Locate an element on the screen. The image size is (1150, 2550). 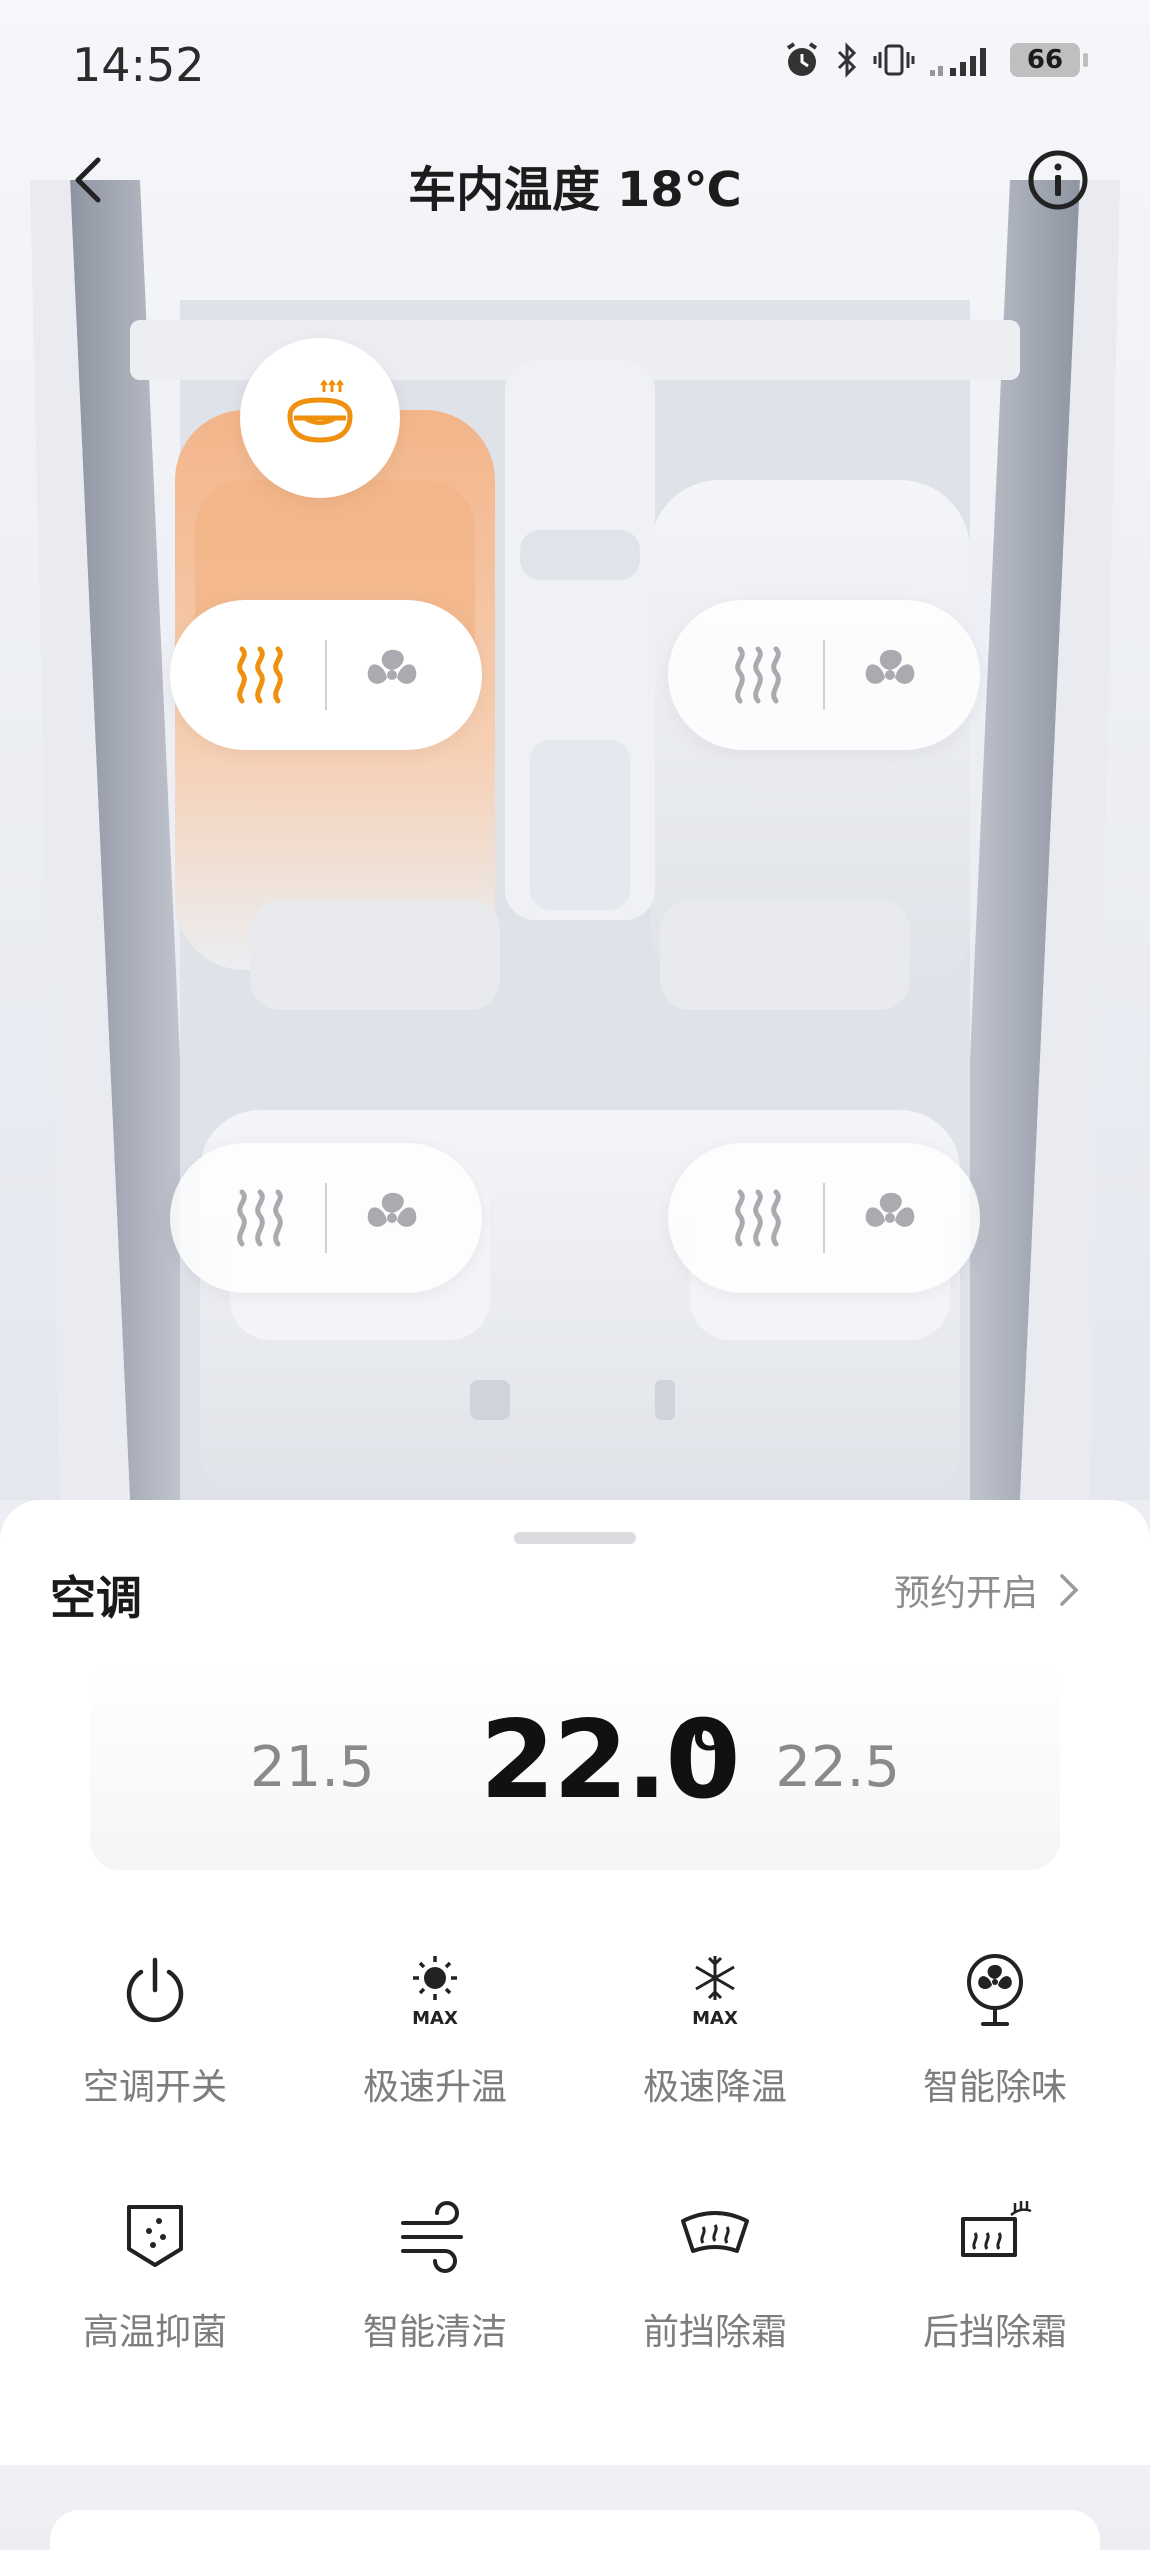
page-header: 车内温度 18℃ is located at coordinates (575, 180).